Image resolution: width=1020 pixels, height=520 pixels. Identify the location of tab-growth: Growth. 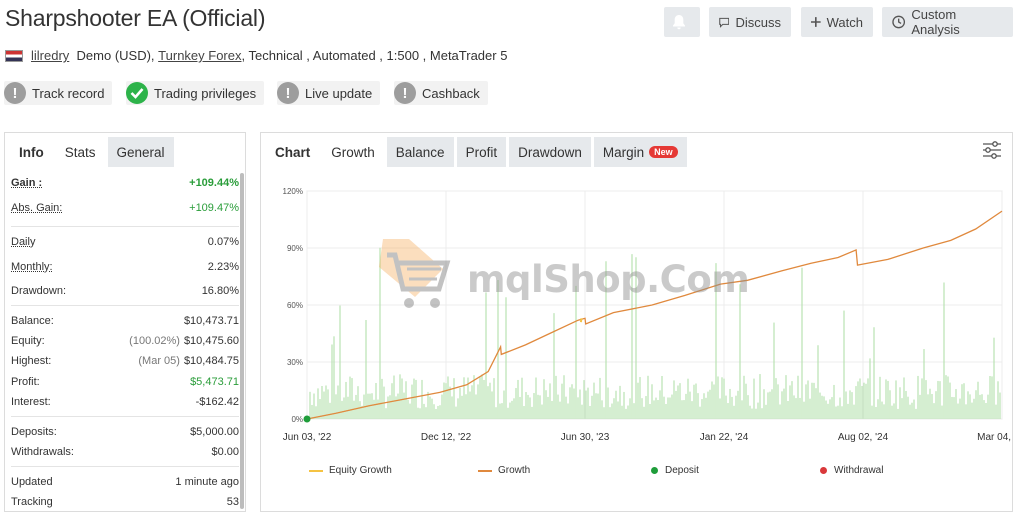
(353, 152).